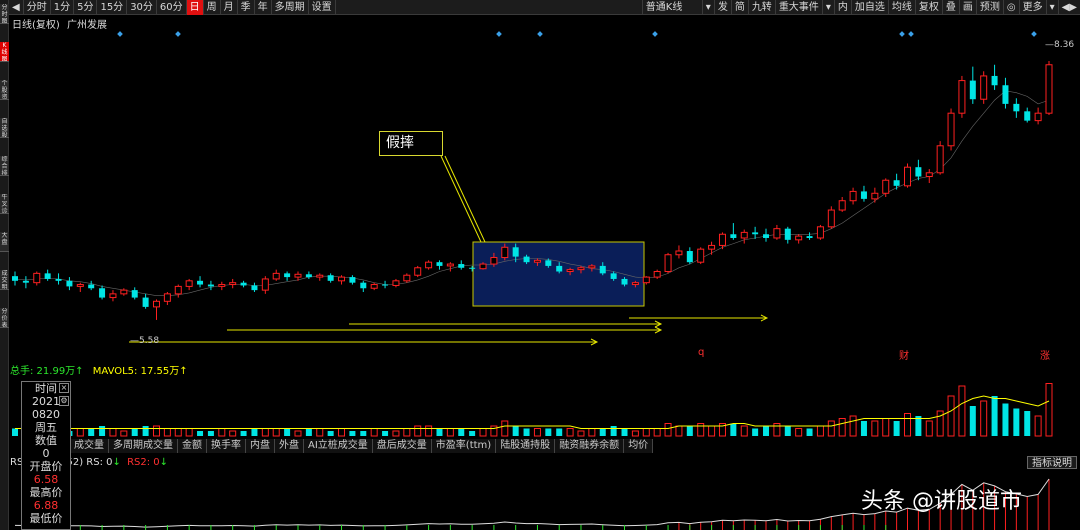 This screenshot has height=530, width=1080. What do you see at coordinates (402, 446) in the screenshot?
I see `indicator-tab-7: 盘后成交量` at bounding box center [402, 446].